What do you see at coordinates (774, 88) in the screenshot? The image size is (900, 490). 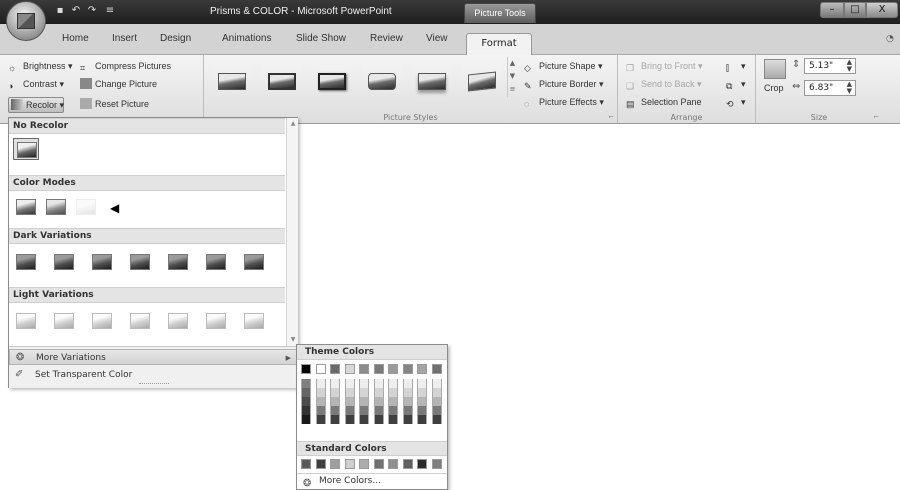 I see `crop-button: Crop` at bounding box center [774, 88].